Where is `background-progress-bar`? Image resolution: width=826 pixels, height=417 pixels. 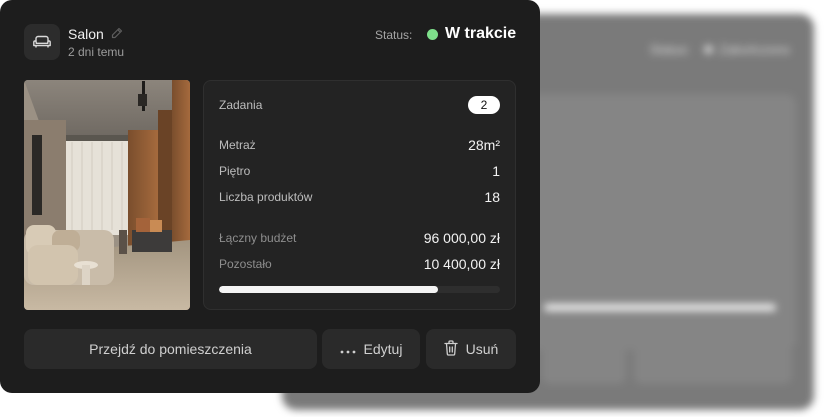 background-progress-bar is located at coordinates (660, 307).